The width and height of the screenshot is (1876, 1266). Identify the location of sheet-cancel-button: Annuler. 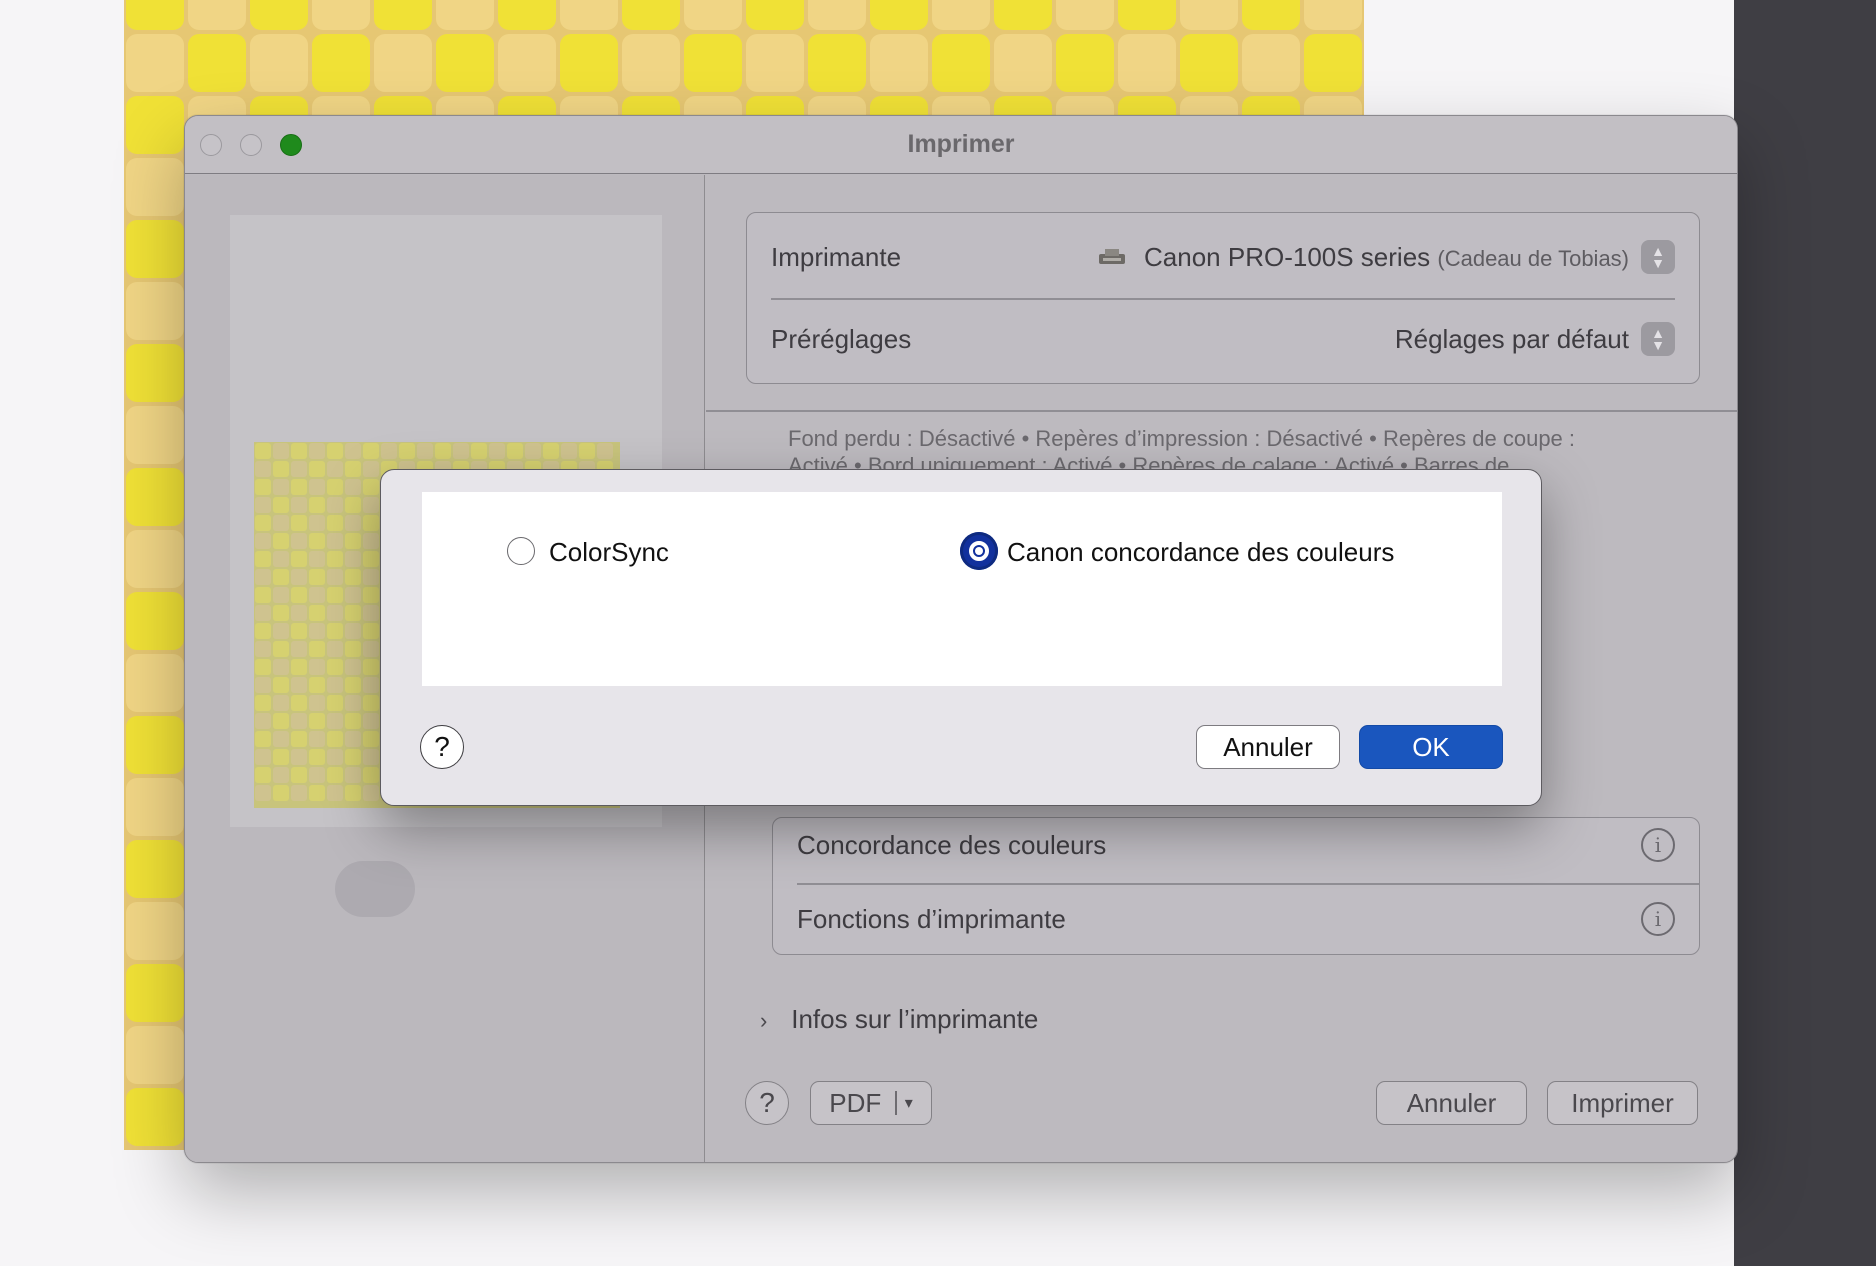
(1268, 747).